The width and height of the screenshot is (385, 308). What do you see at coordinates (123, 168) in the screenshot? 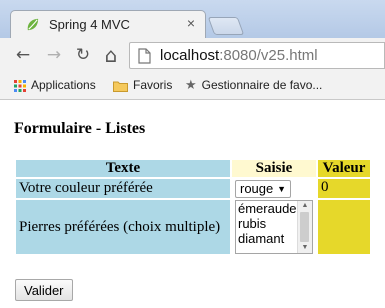
I see `header-texte: Texte` at bounding box center [123, 168].